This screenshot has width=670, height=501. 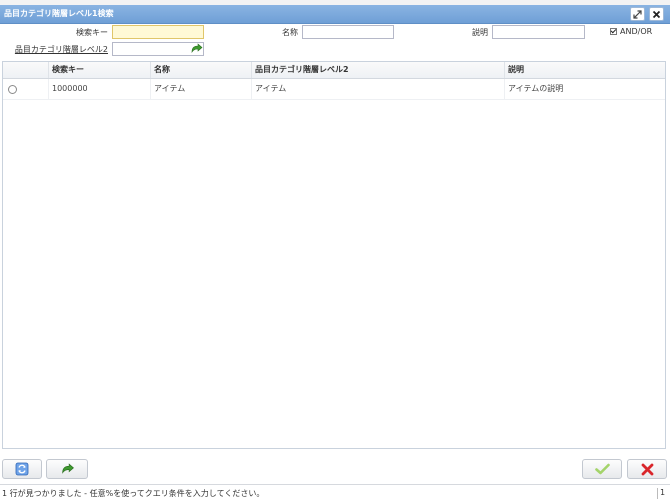 I want to click on grid-header-search-key: 検索キー, so click(x=99, y=70).